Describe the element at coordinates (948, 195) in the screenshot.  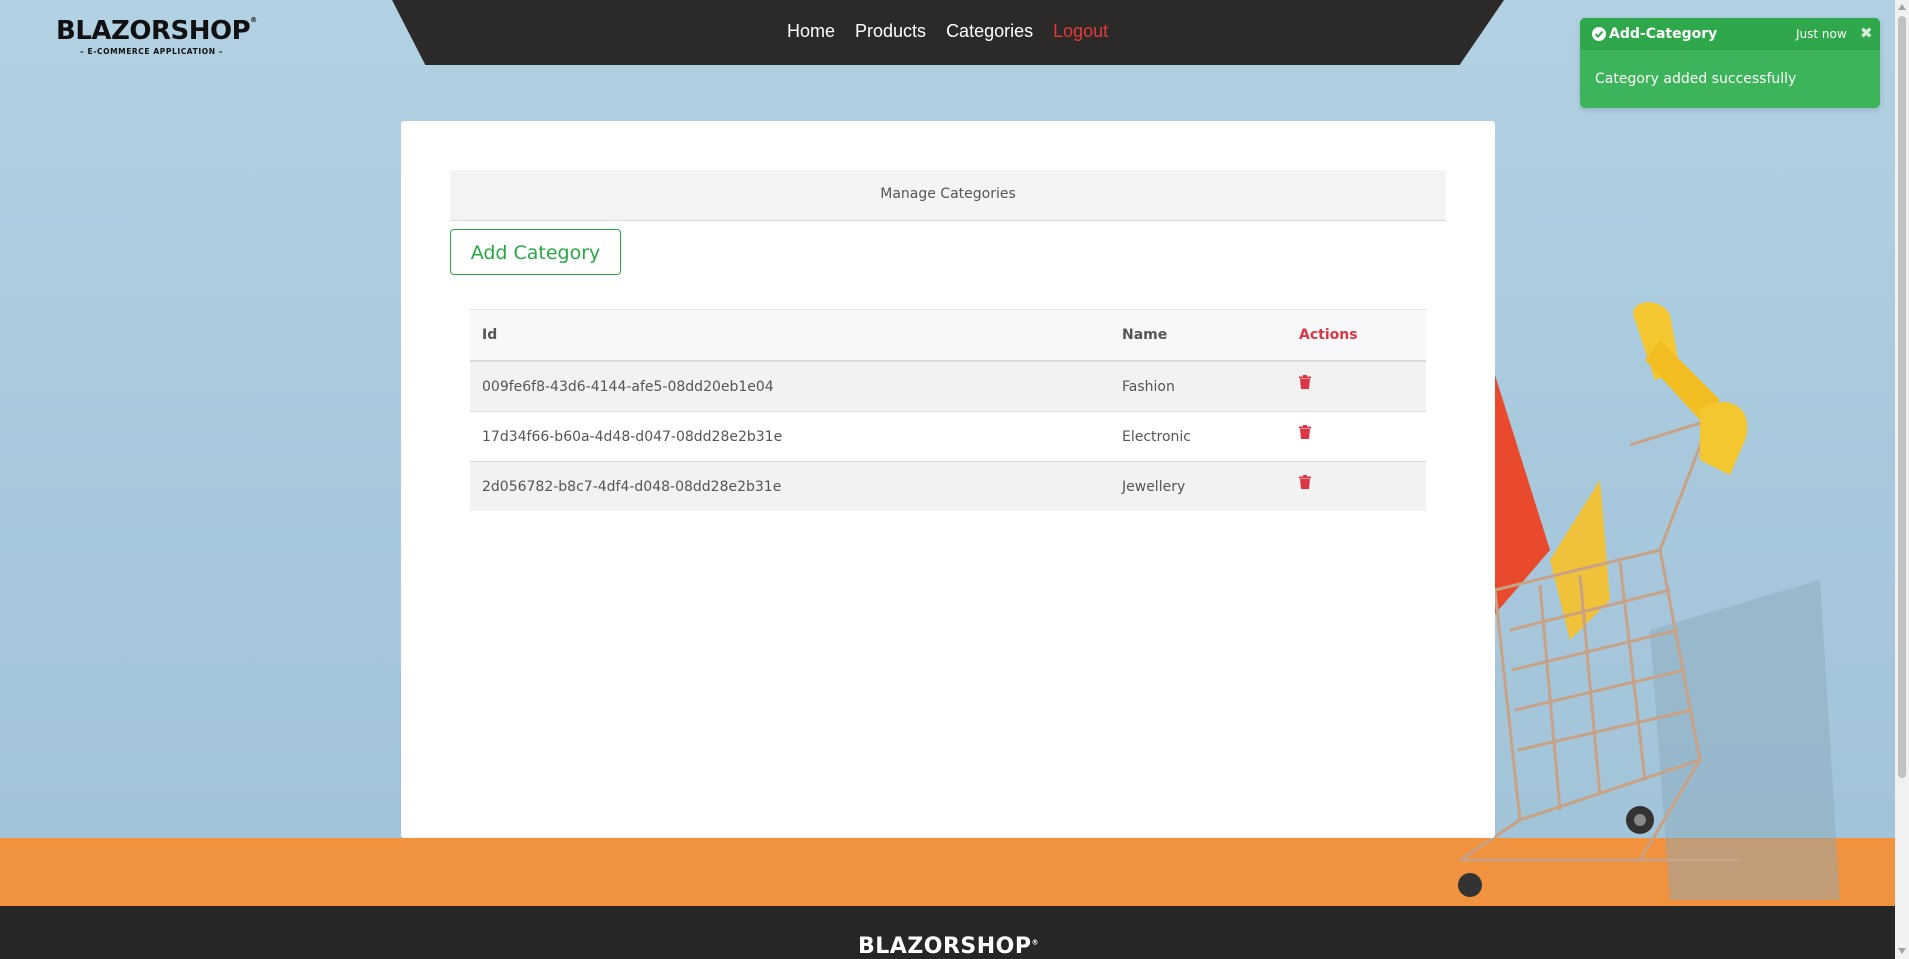
I see `page-title: Manage Categories` at that location.